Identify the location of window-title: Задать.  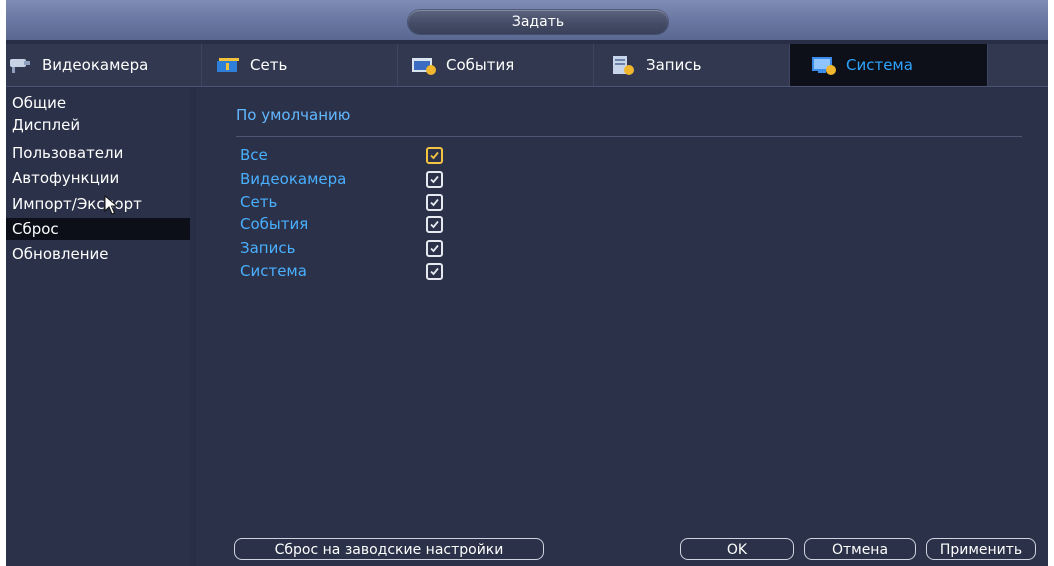
(538, 22).